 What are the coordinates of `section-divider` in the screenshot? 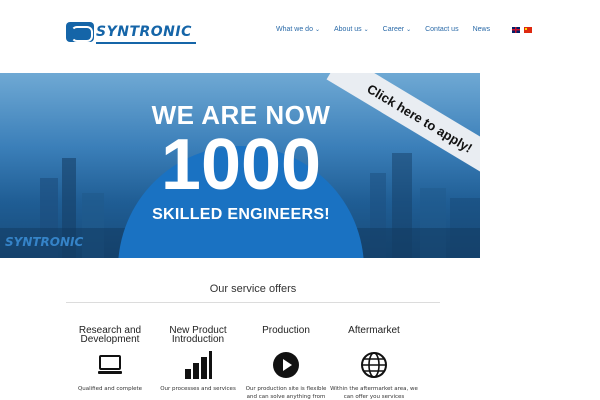 It's located at (253, 302).